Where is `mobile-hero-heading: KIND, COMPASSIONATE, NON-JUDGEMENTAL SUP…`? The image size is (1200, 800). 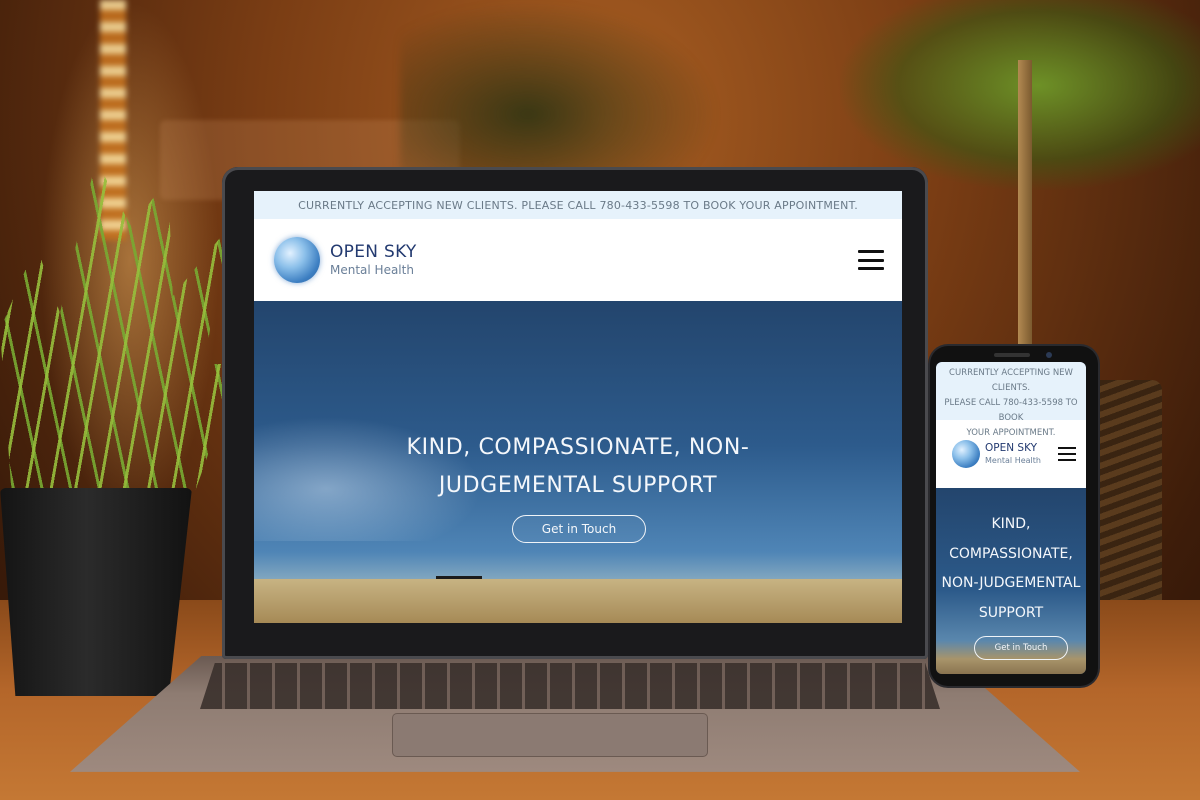
mobile-hero-heading: KIND, COMPASSIONATE, NON-JUDGEMENTAL SUP… is located at coordinates (1011, 569).